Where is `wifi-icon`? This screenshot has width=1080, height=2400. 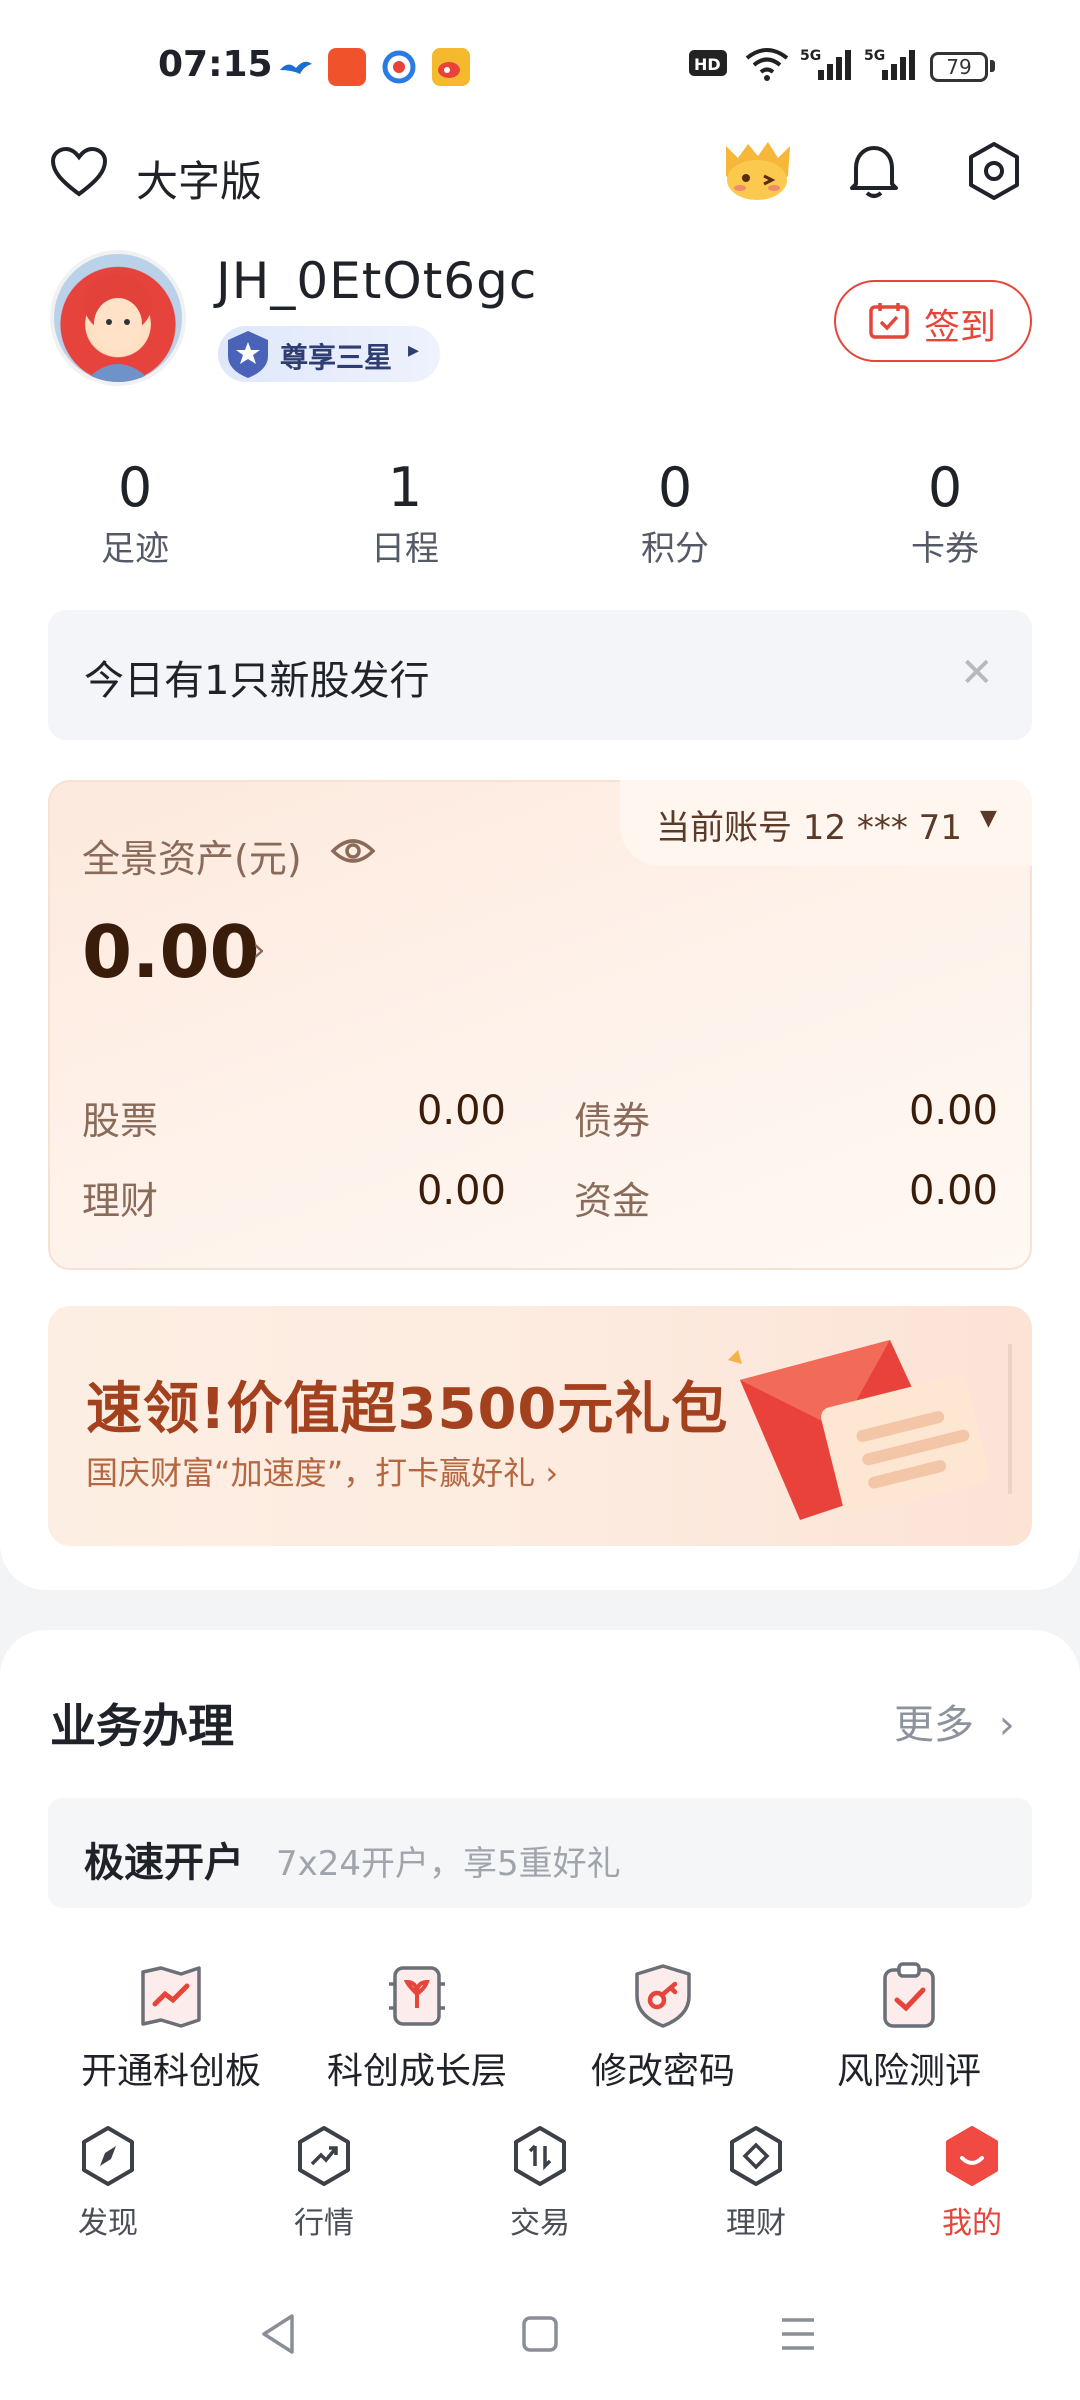
wifi-icon is located at coordinates (767, 66).